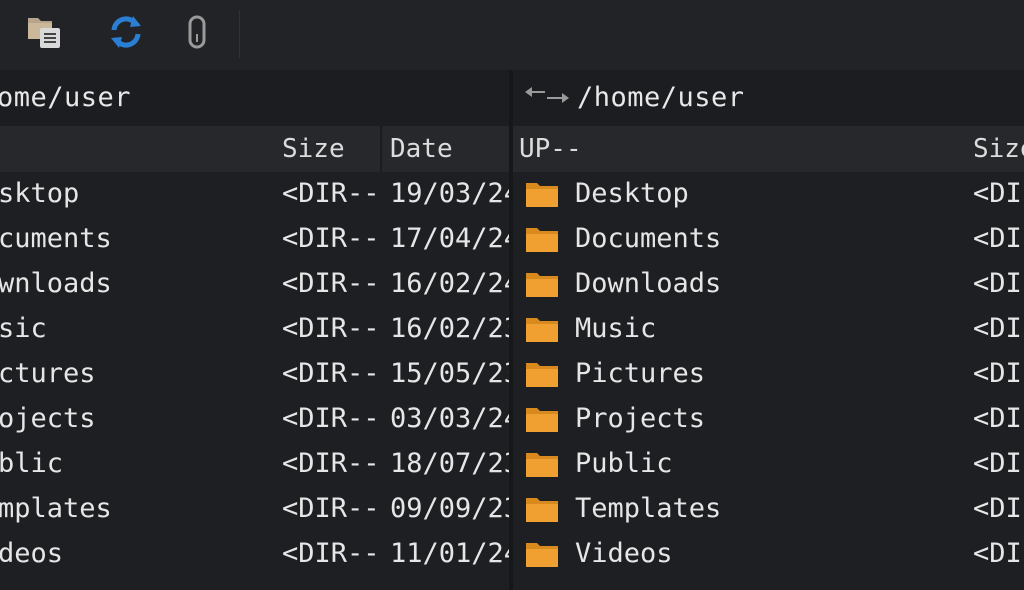 Image resolution: width=1024 pixels, height=590 pixels. Describe the element at coordinates (768, 98) in the screenshot. I see `right-path-bar: /home/user` at that location.